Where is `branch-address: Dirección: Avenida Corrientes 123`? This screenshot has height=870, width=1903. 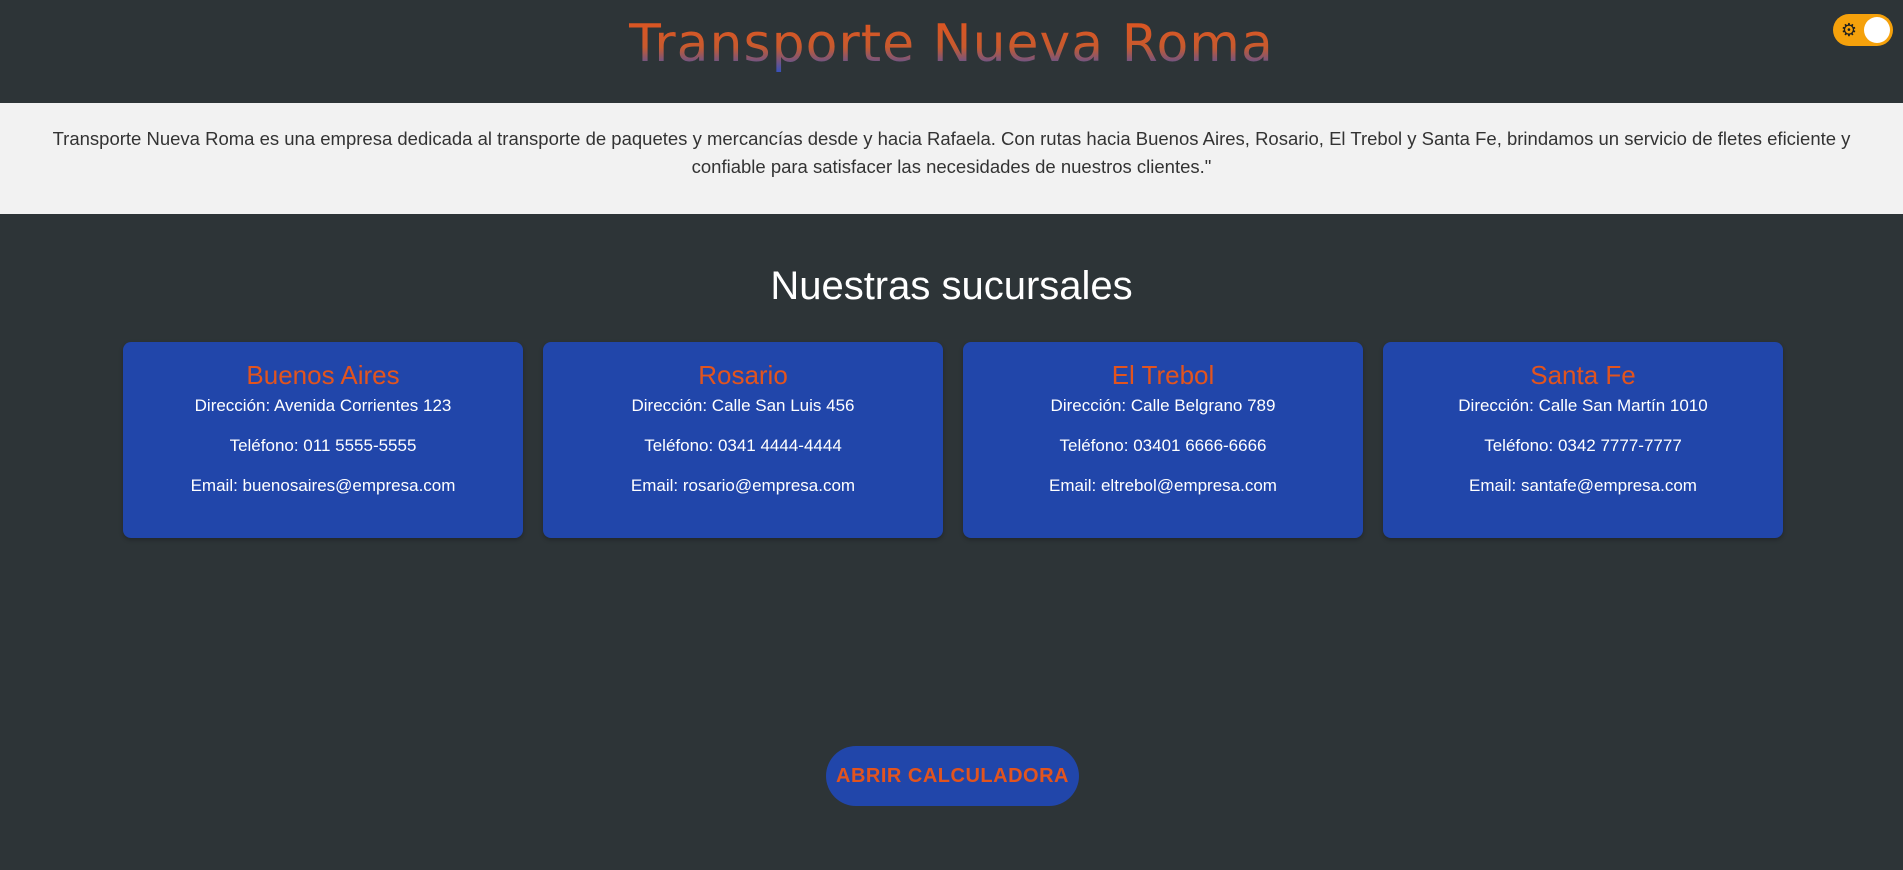
branch-address: Dirección: Avenida Corrientes 123 is located at coordinates (323, 405).